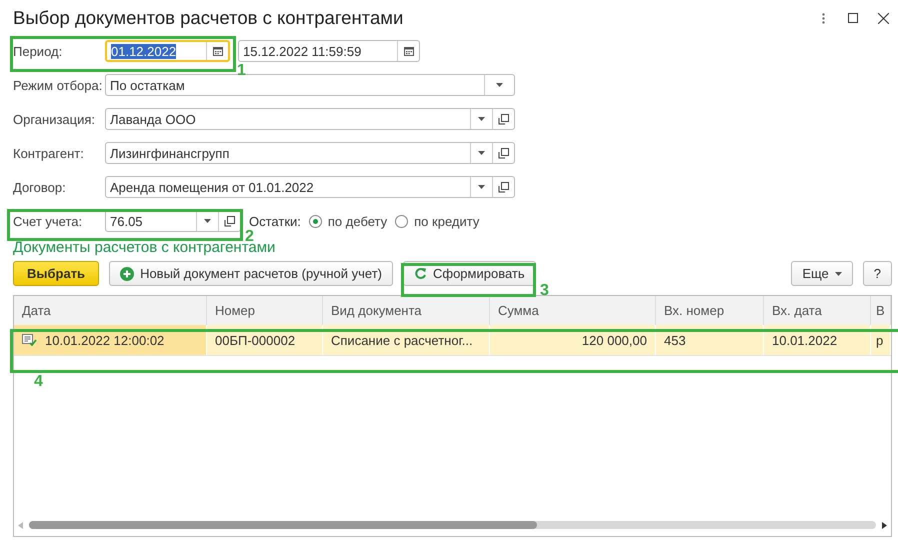 The width and height of the screenshot is (898, 551). Describe the element at coordinates (54, 119) in the screenshot. I see `field-label: Организация:` at that location.